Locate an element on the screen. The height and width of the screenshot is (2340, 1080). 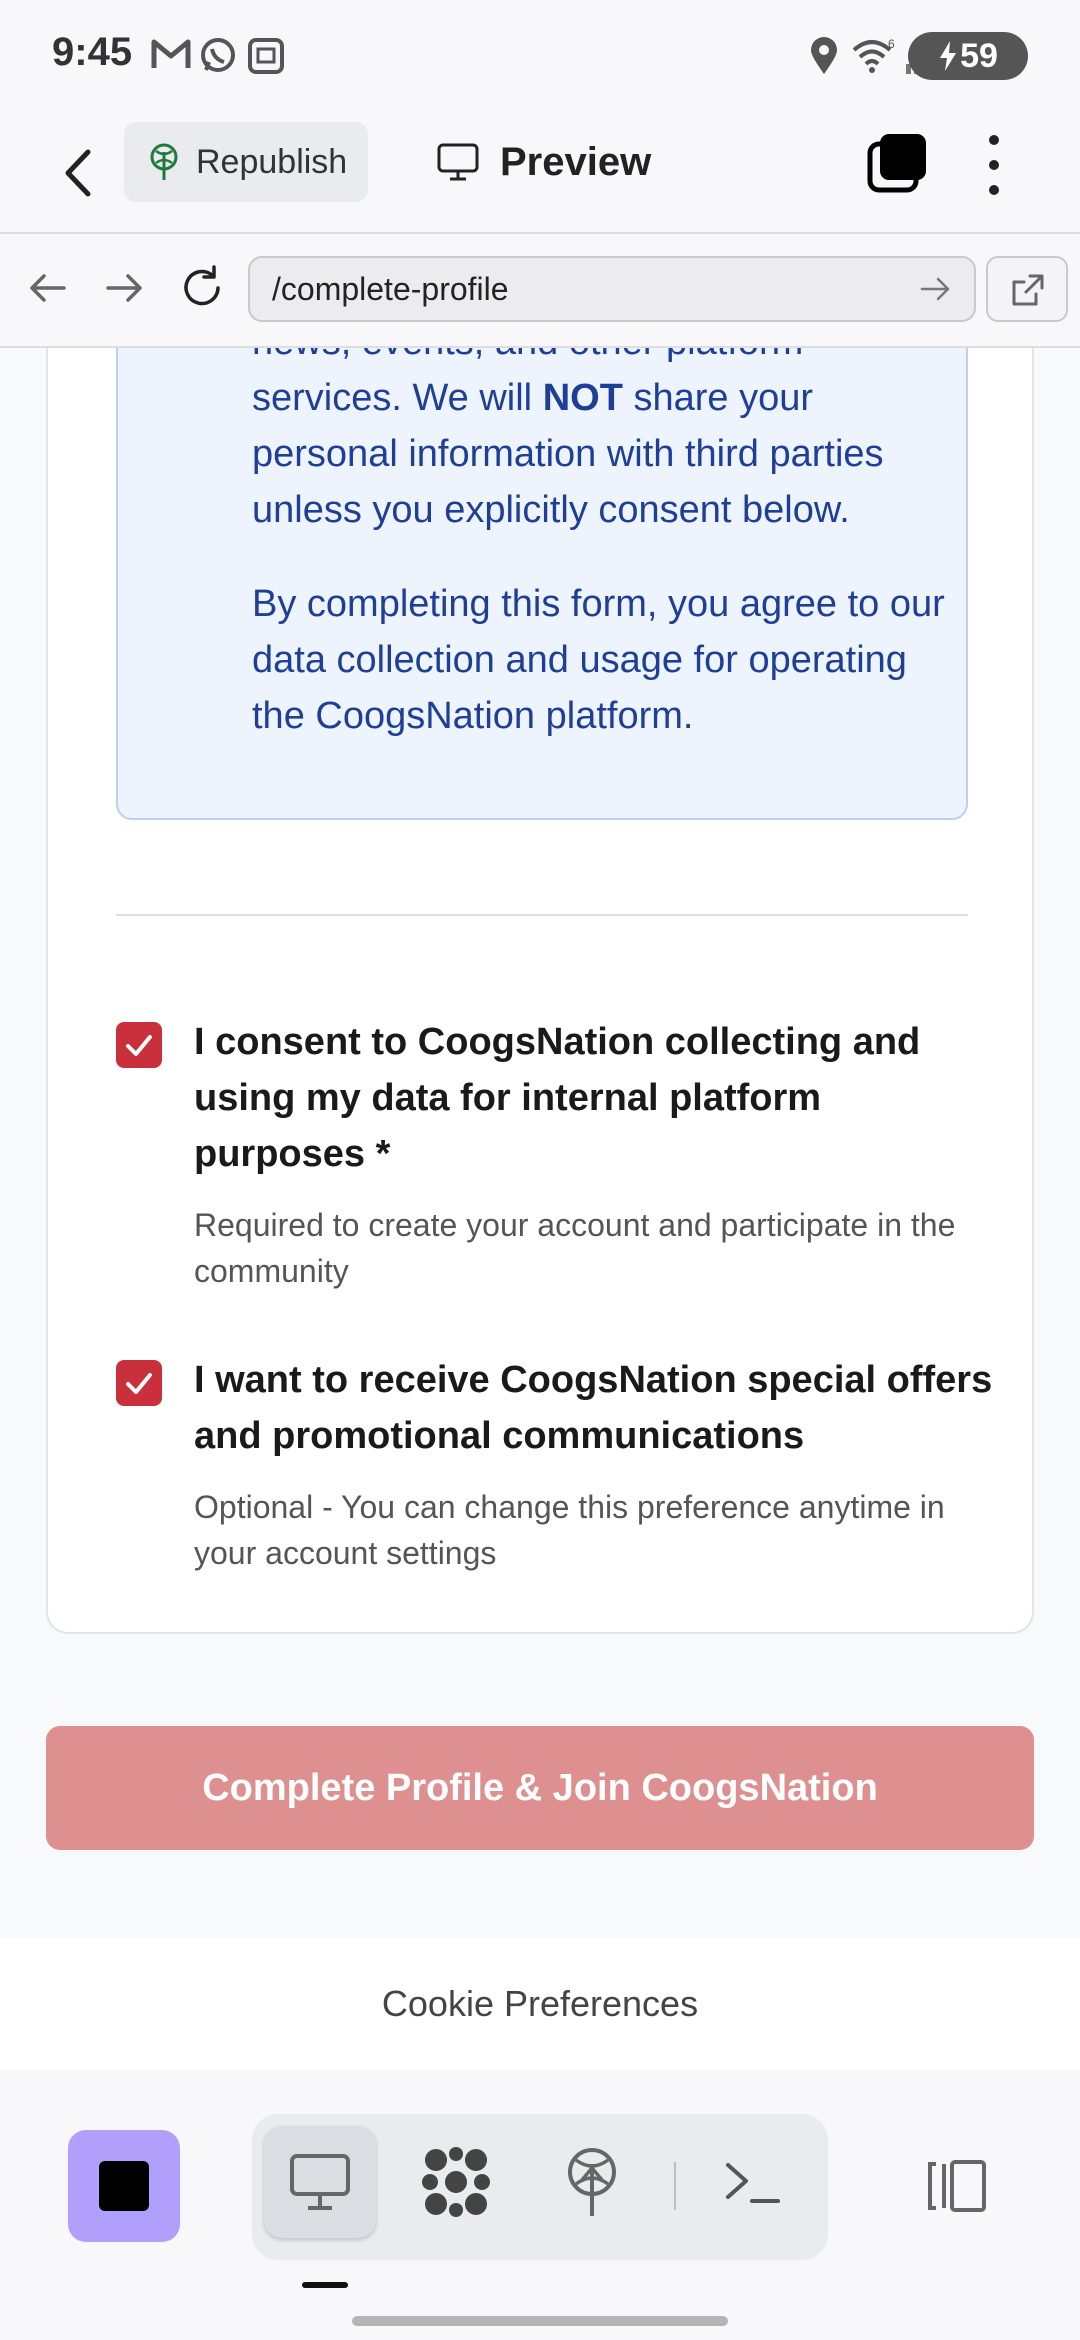
page-footer: Cookie Preferences is located at coordinates (540, 2004).